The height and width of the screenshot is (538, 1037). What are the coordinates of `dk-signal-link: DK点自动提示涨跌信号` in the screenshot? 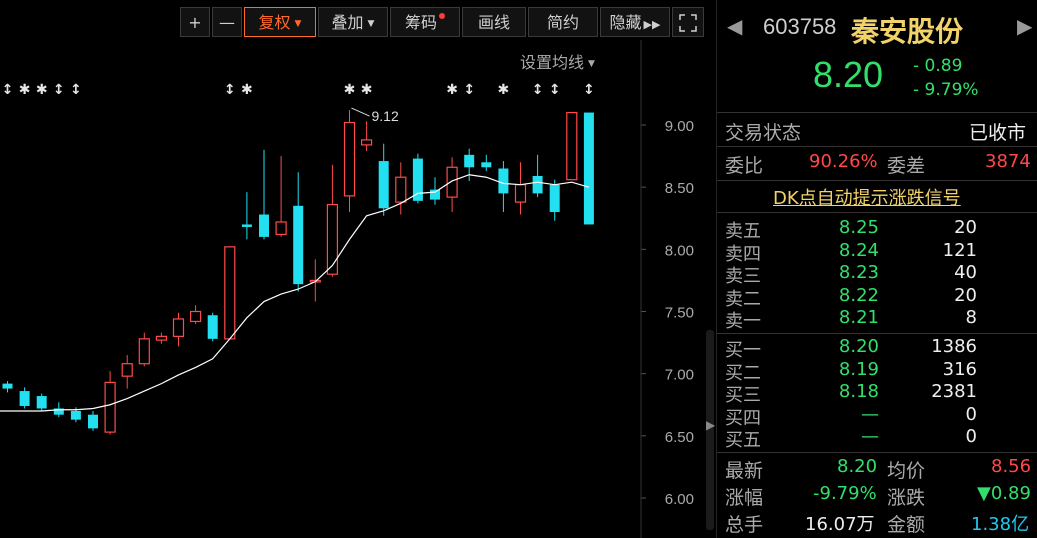 It's located at (867, 197).